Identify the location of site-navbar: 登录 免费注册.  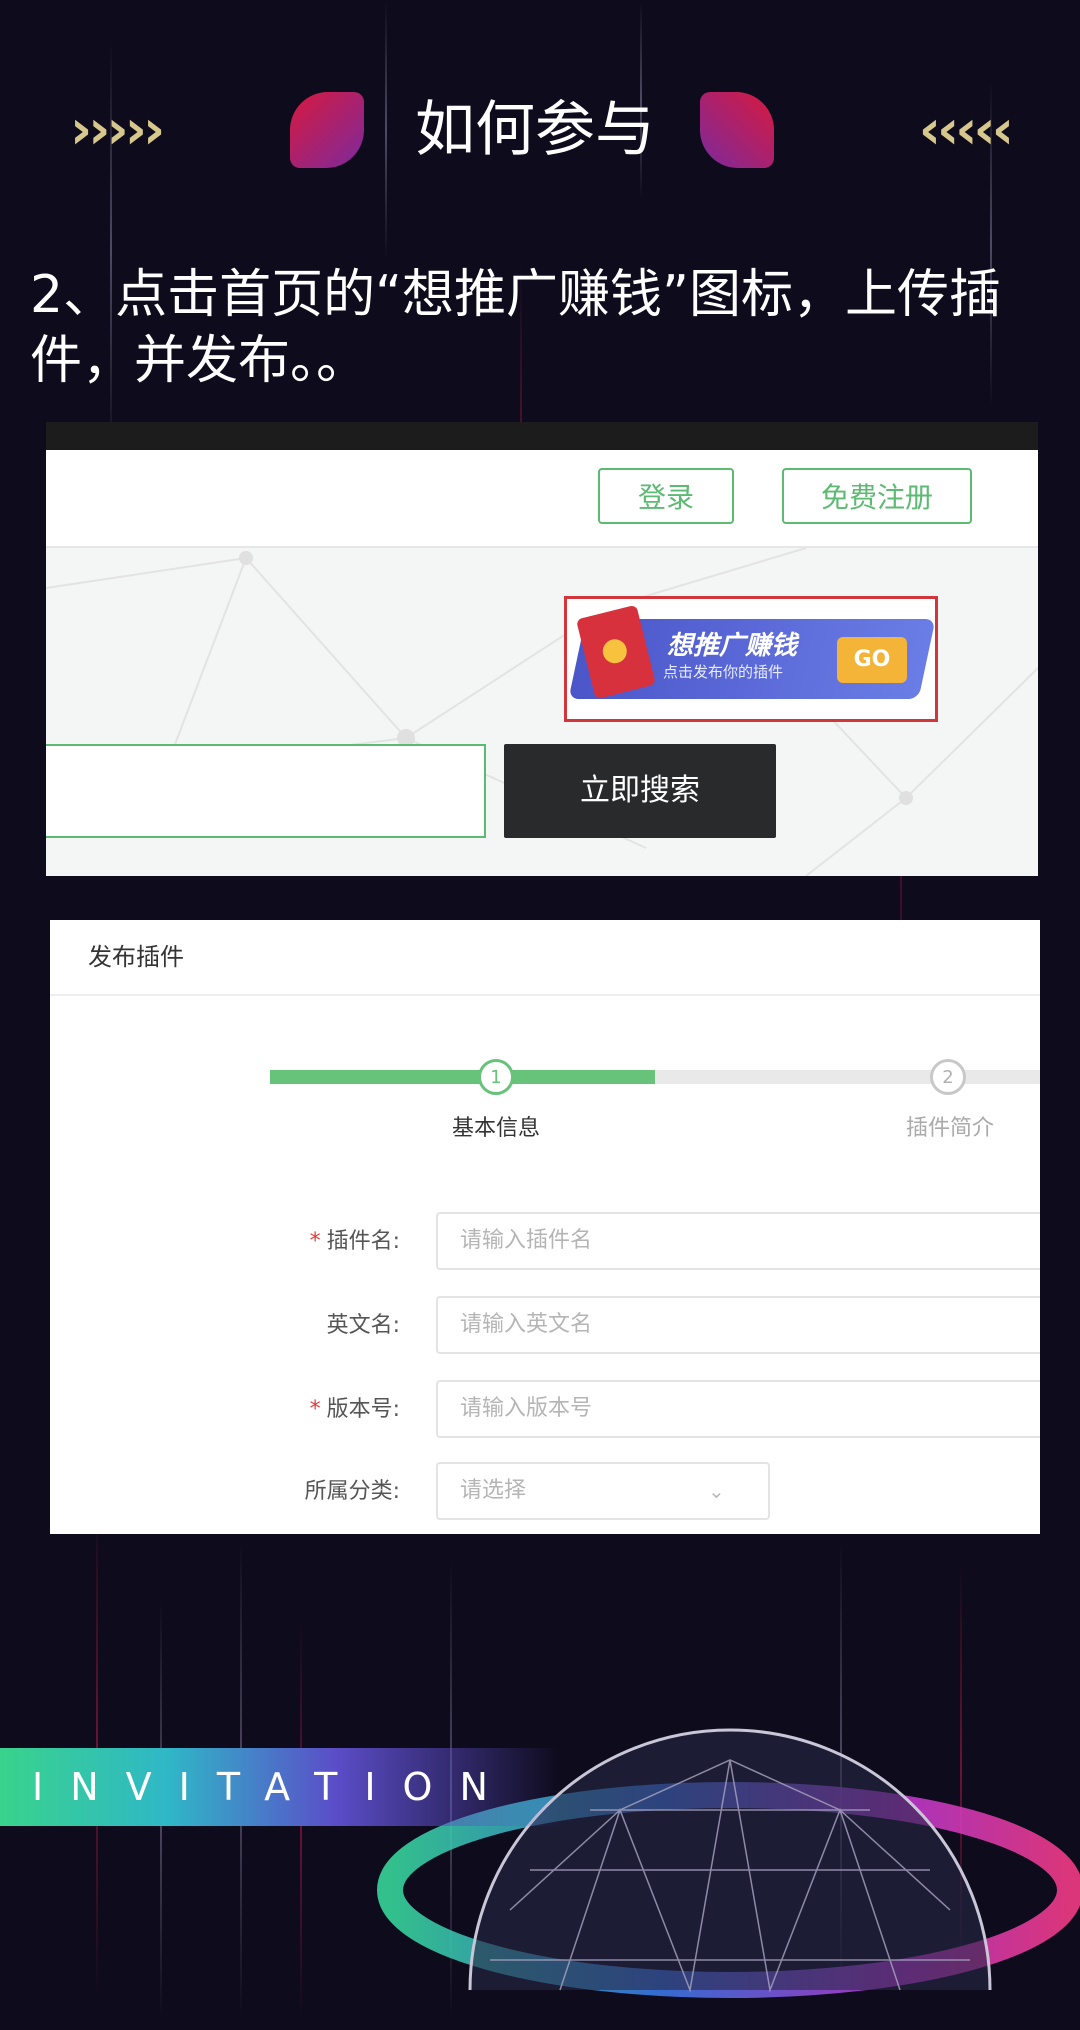
(542, 499).